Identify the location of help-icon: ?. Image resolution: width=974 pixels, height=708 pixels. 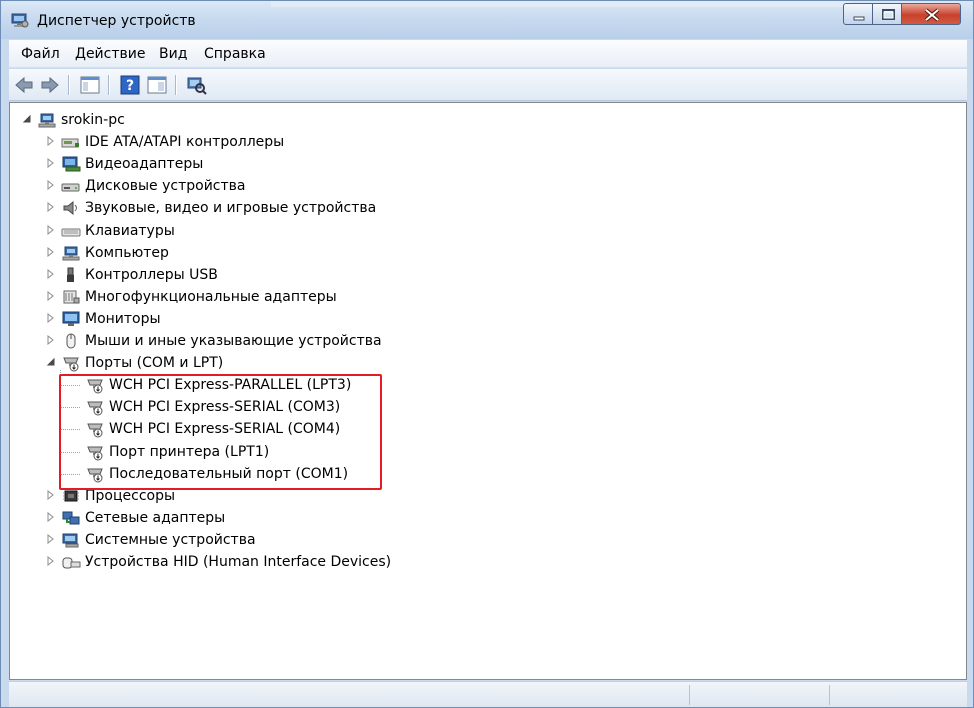
(130, 85).